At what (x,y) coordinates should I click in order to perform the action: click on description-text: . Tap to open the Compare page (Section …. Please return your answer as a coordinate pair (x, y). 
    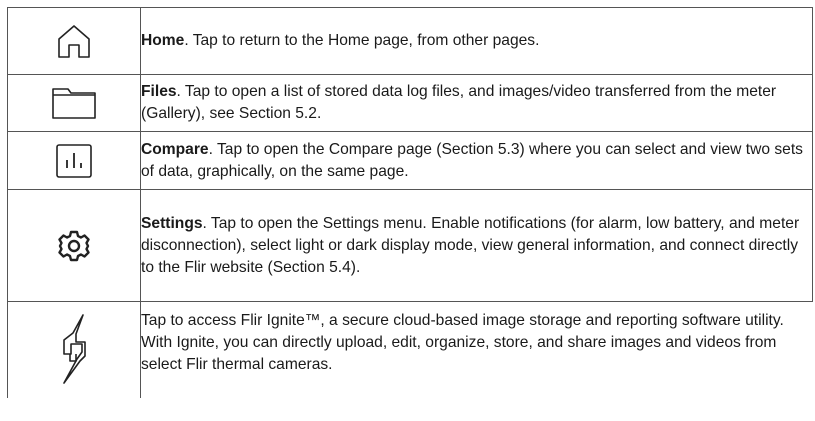
    Looking at the image, I should click on (472, 160).